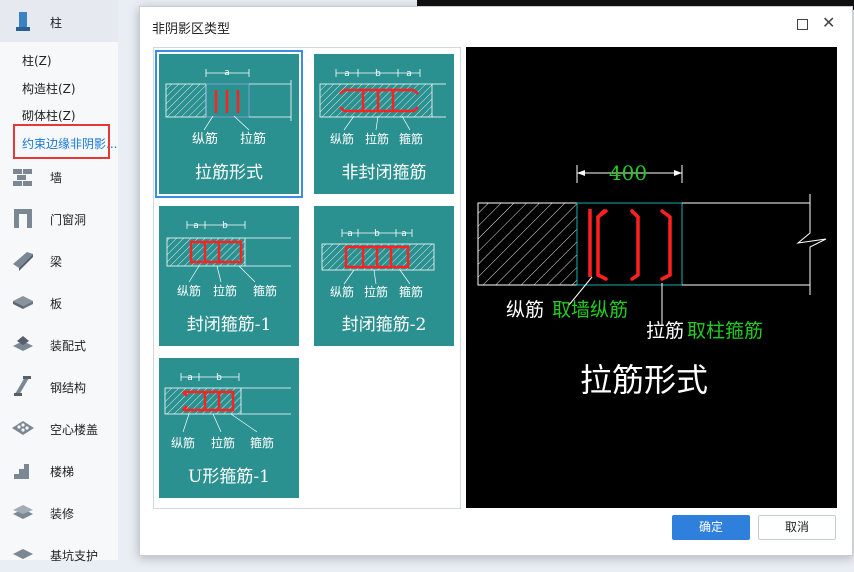 The image size is (854, 572). Describe the element at coordinates (23, 177) in the screenshot. I see `wall-icon` at that location.